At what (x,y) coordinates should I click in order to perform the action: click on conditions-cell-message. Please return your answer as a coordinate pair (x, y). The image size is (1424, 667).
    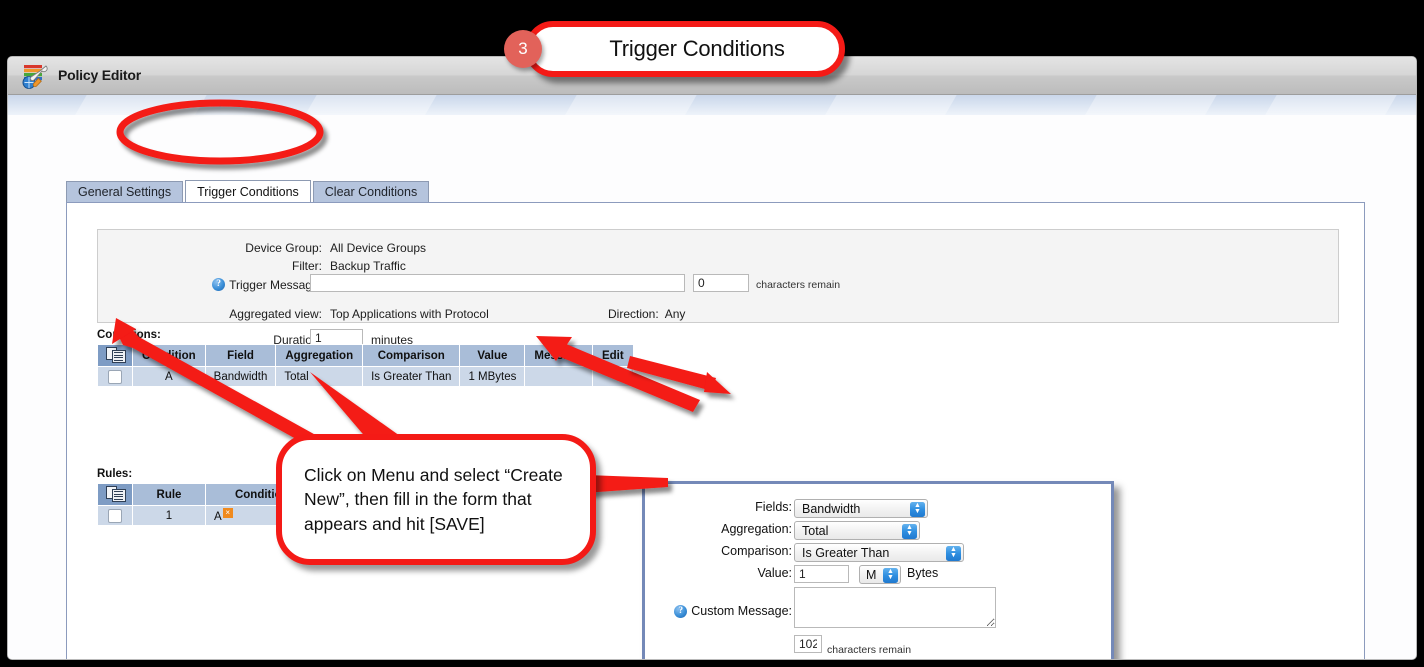
    Looking at the image, I should click on (558, 376).